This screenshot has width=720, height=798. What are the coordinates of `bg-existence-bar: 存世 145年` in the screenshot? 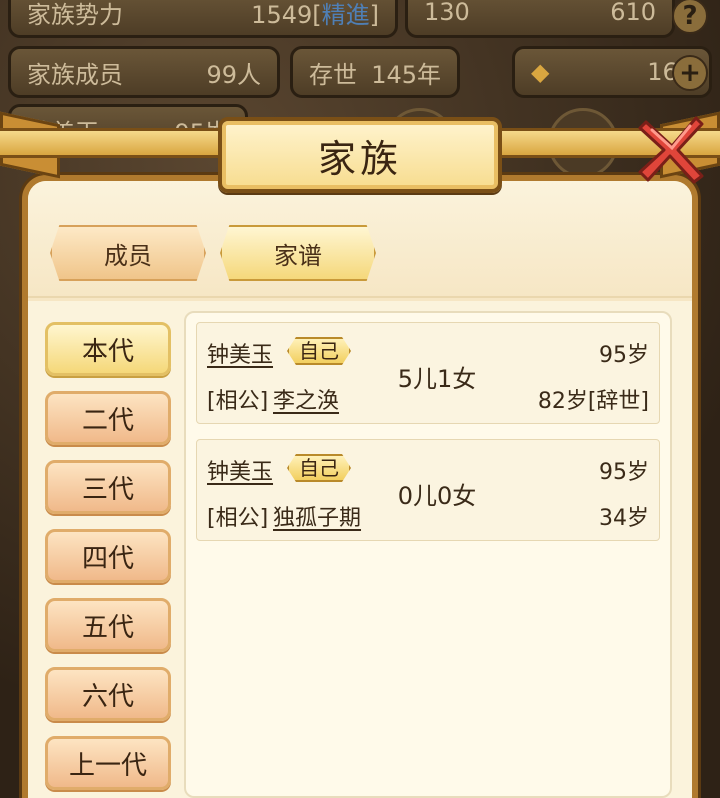 It's located at (375, 72).